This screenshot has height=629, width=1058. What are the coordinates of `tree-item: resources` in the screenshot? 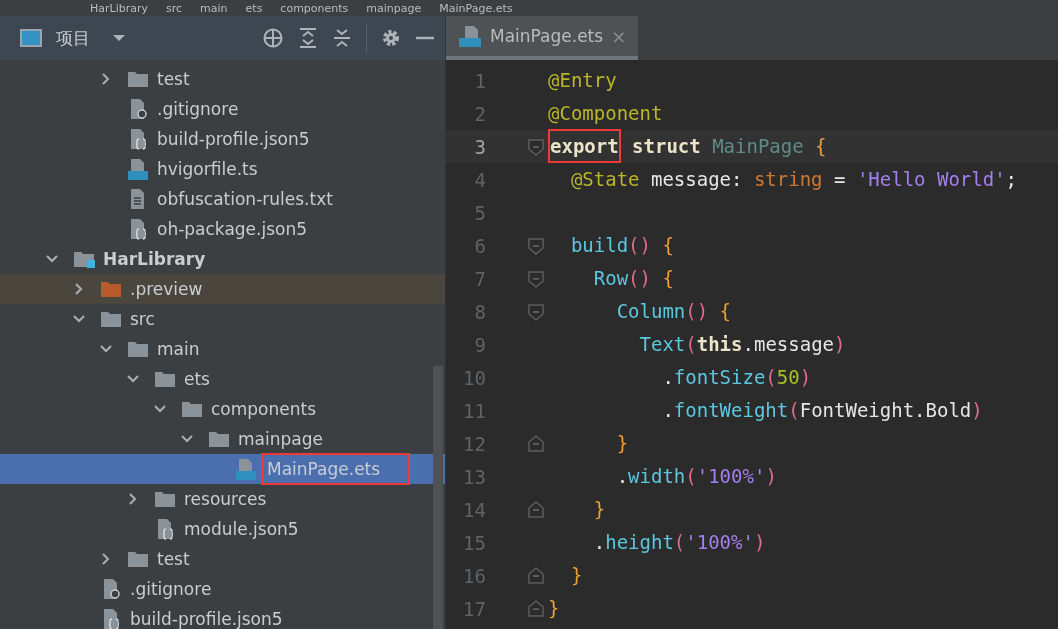 It's located at (222, 499).